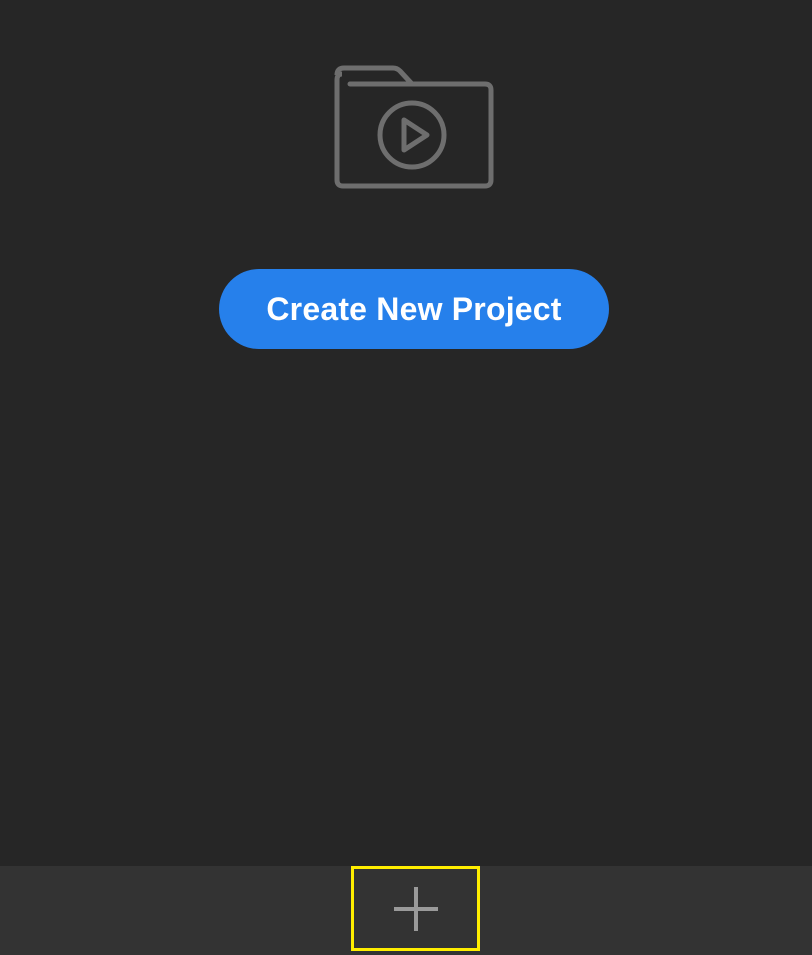 This screenshot has height=955, width=812. I want to click on folder-play-icon, so click(414, 127).